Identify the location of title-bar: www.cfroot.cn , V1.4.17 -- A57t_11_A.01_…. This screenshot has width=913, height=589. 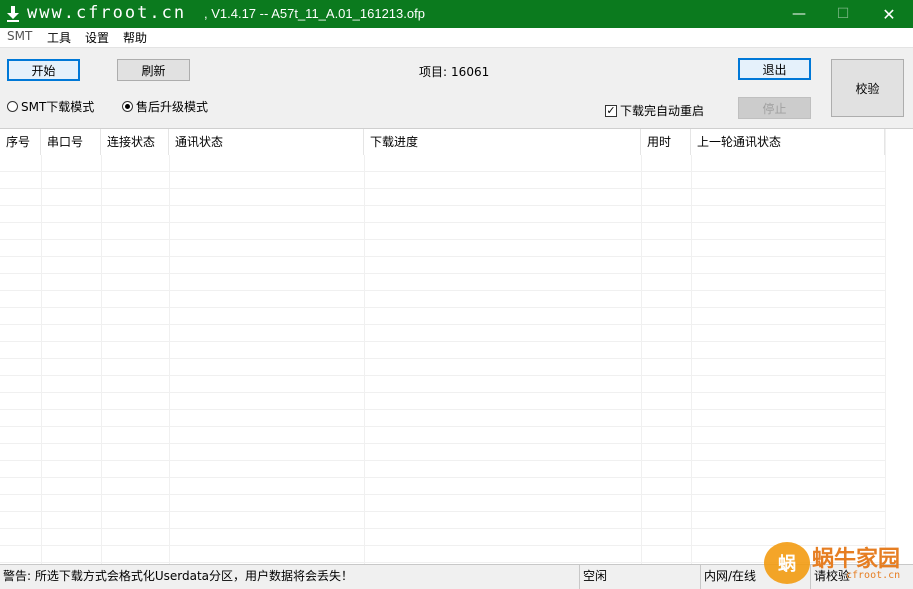
(456, 14).